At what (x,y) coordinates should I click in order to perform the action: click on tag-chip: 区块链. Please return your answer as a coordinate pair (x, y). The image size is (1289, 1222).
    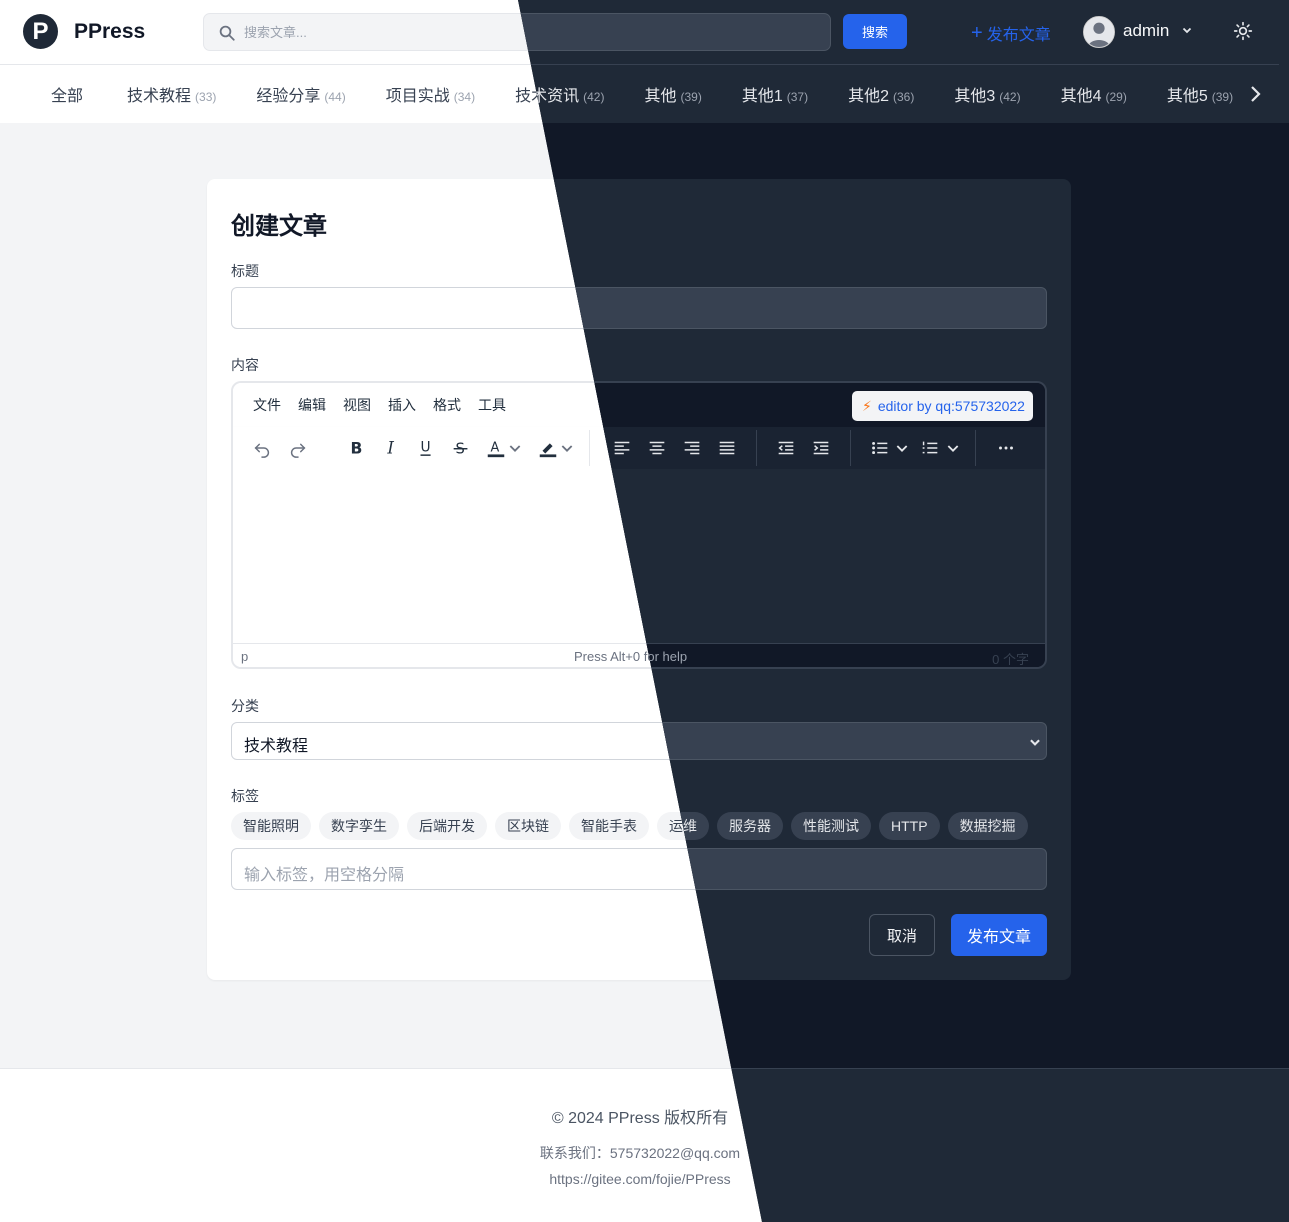
    Looking at the image, I should click on (528, 826).